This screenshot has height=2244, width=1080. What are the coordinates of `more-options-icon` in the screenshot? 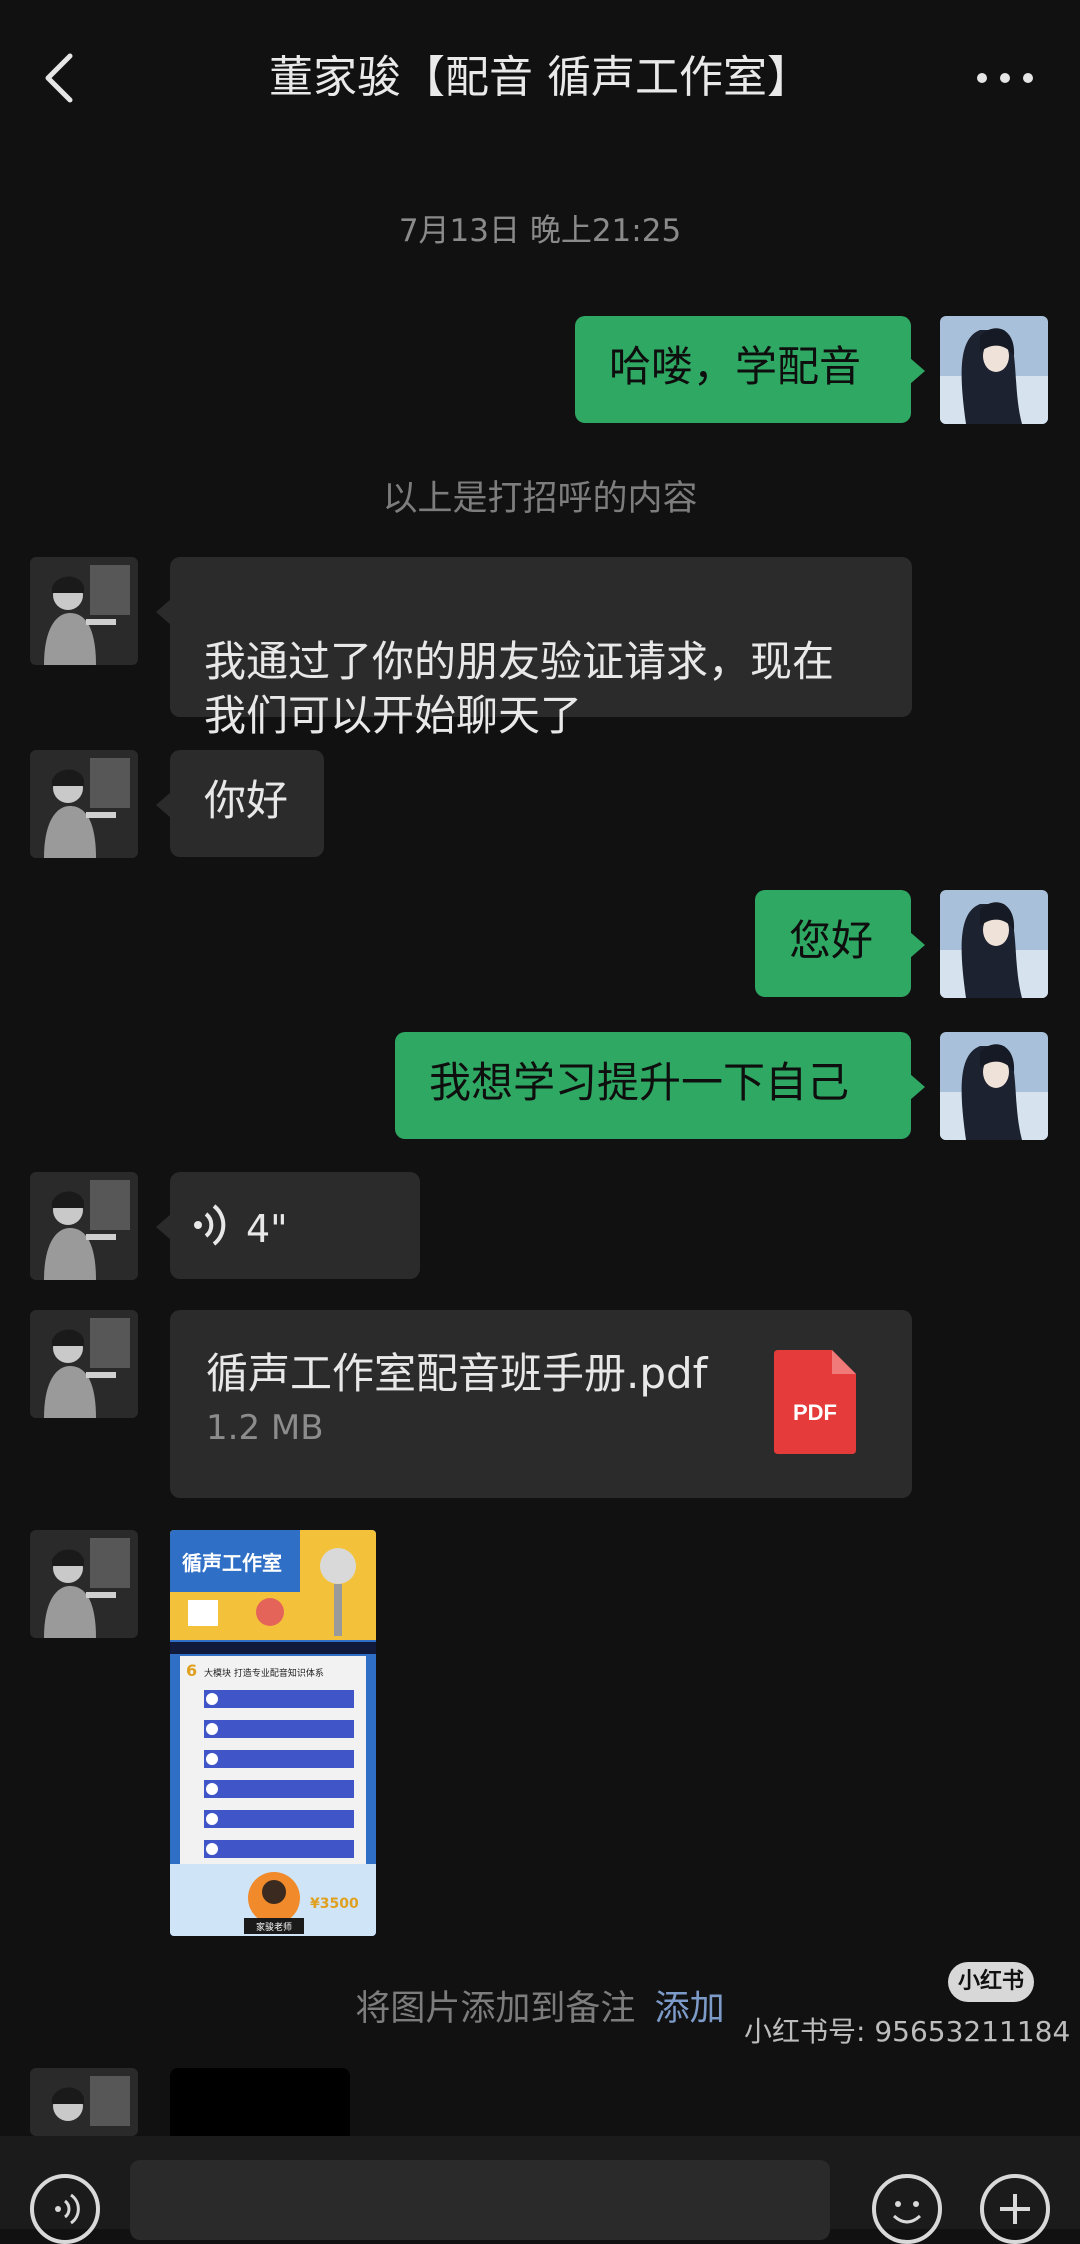 It's located at (1005, 78).